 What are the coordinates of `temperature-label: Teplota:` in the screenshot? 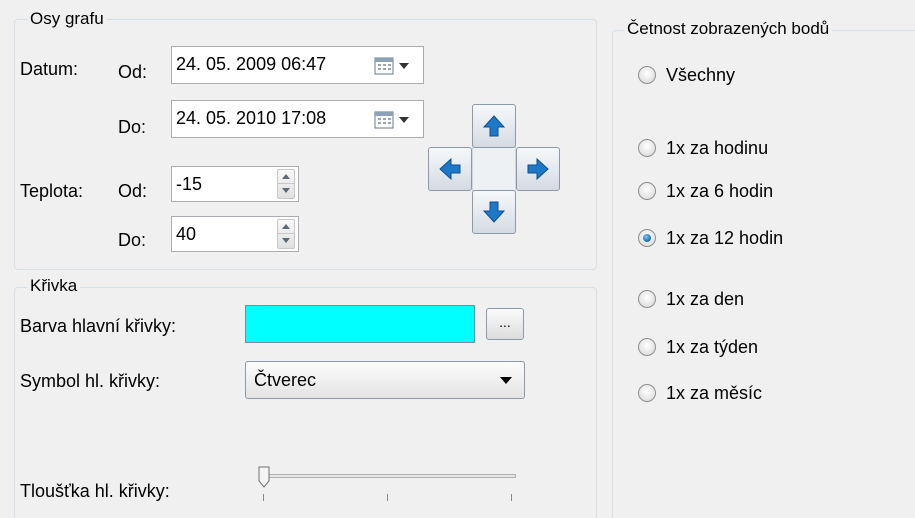 It's located at (52, 191).